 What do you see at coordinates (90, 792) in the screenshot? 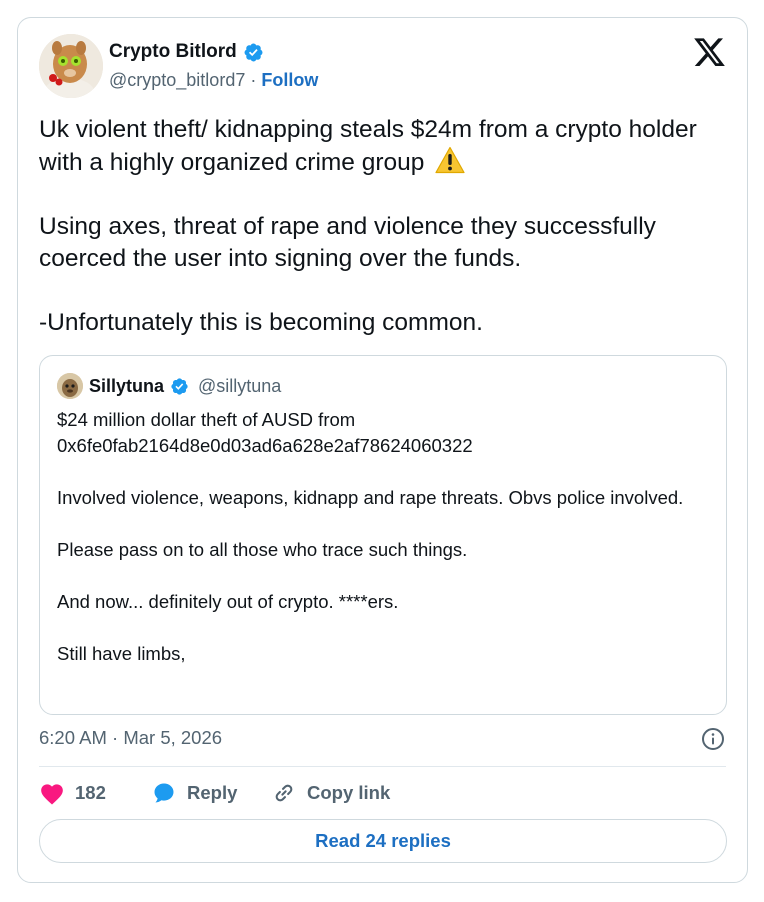
I see `like-count: 182` at bounding box center [90, 792].